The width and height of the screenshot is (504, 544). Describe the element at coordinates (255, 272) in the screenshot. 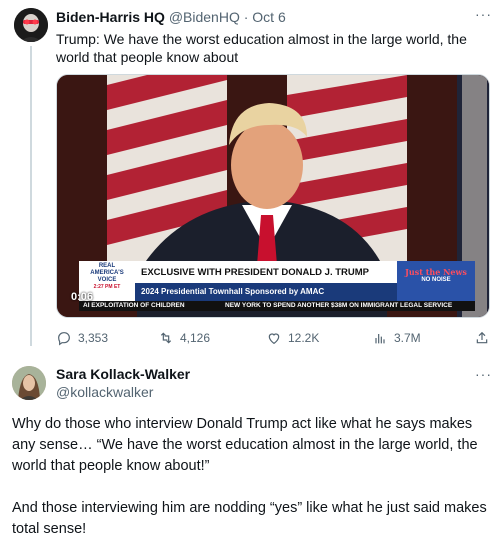

I see `chyron-main: EXCLUSIVE WITH PRESIDENT DONALD J. TRUMP` at that location.